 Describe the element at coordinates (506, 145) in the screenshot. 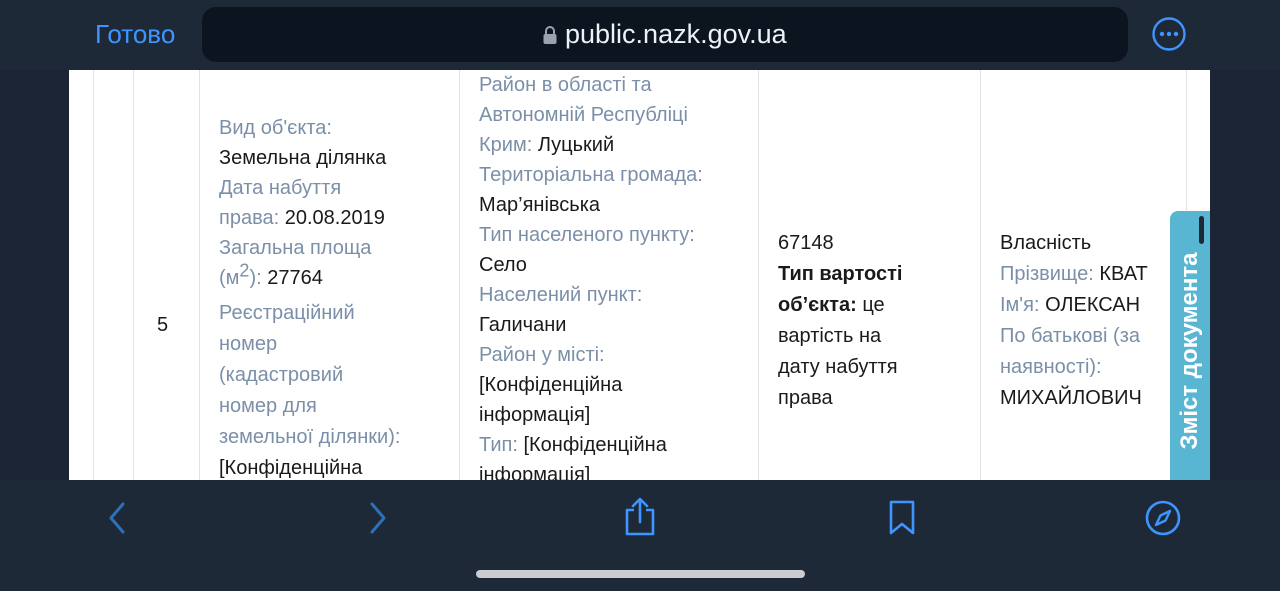

I see `district-label-3: Крим:` at that location.